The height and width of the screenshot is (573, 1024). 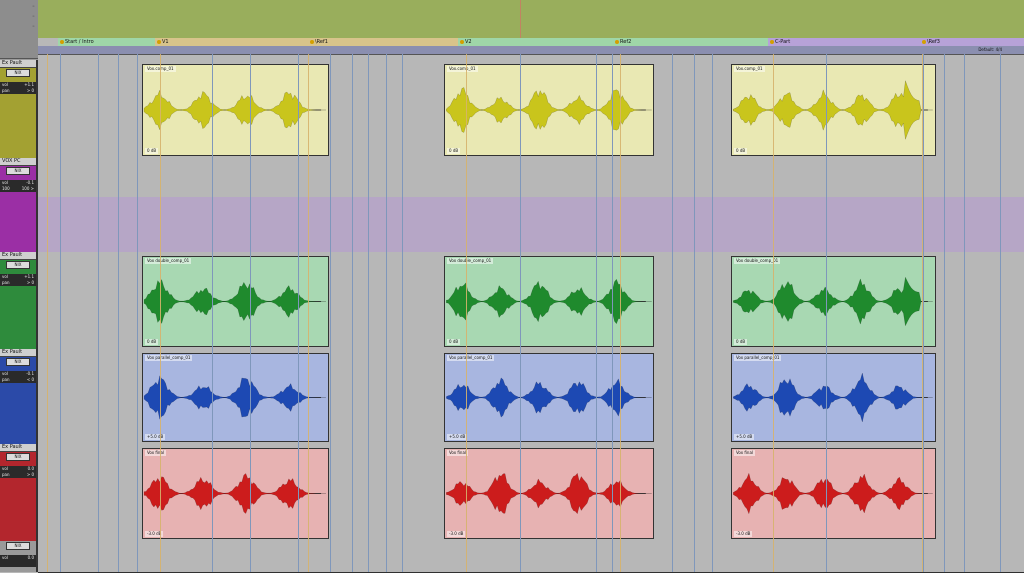 What do you see at coordinates (531, 50) in the screenshot?
I see `bar-ruler: Default: 4/4` at bounding box center [531, 50].